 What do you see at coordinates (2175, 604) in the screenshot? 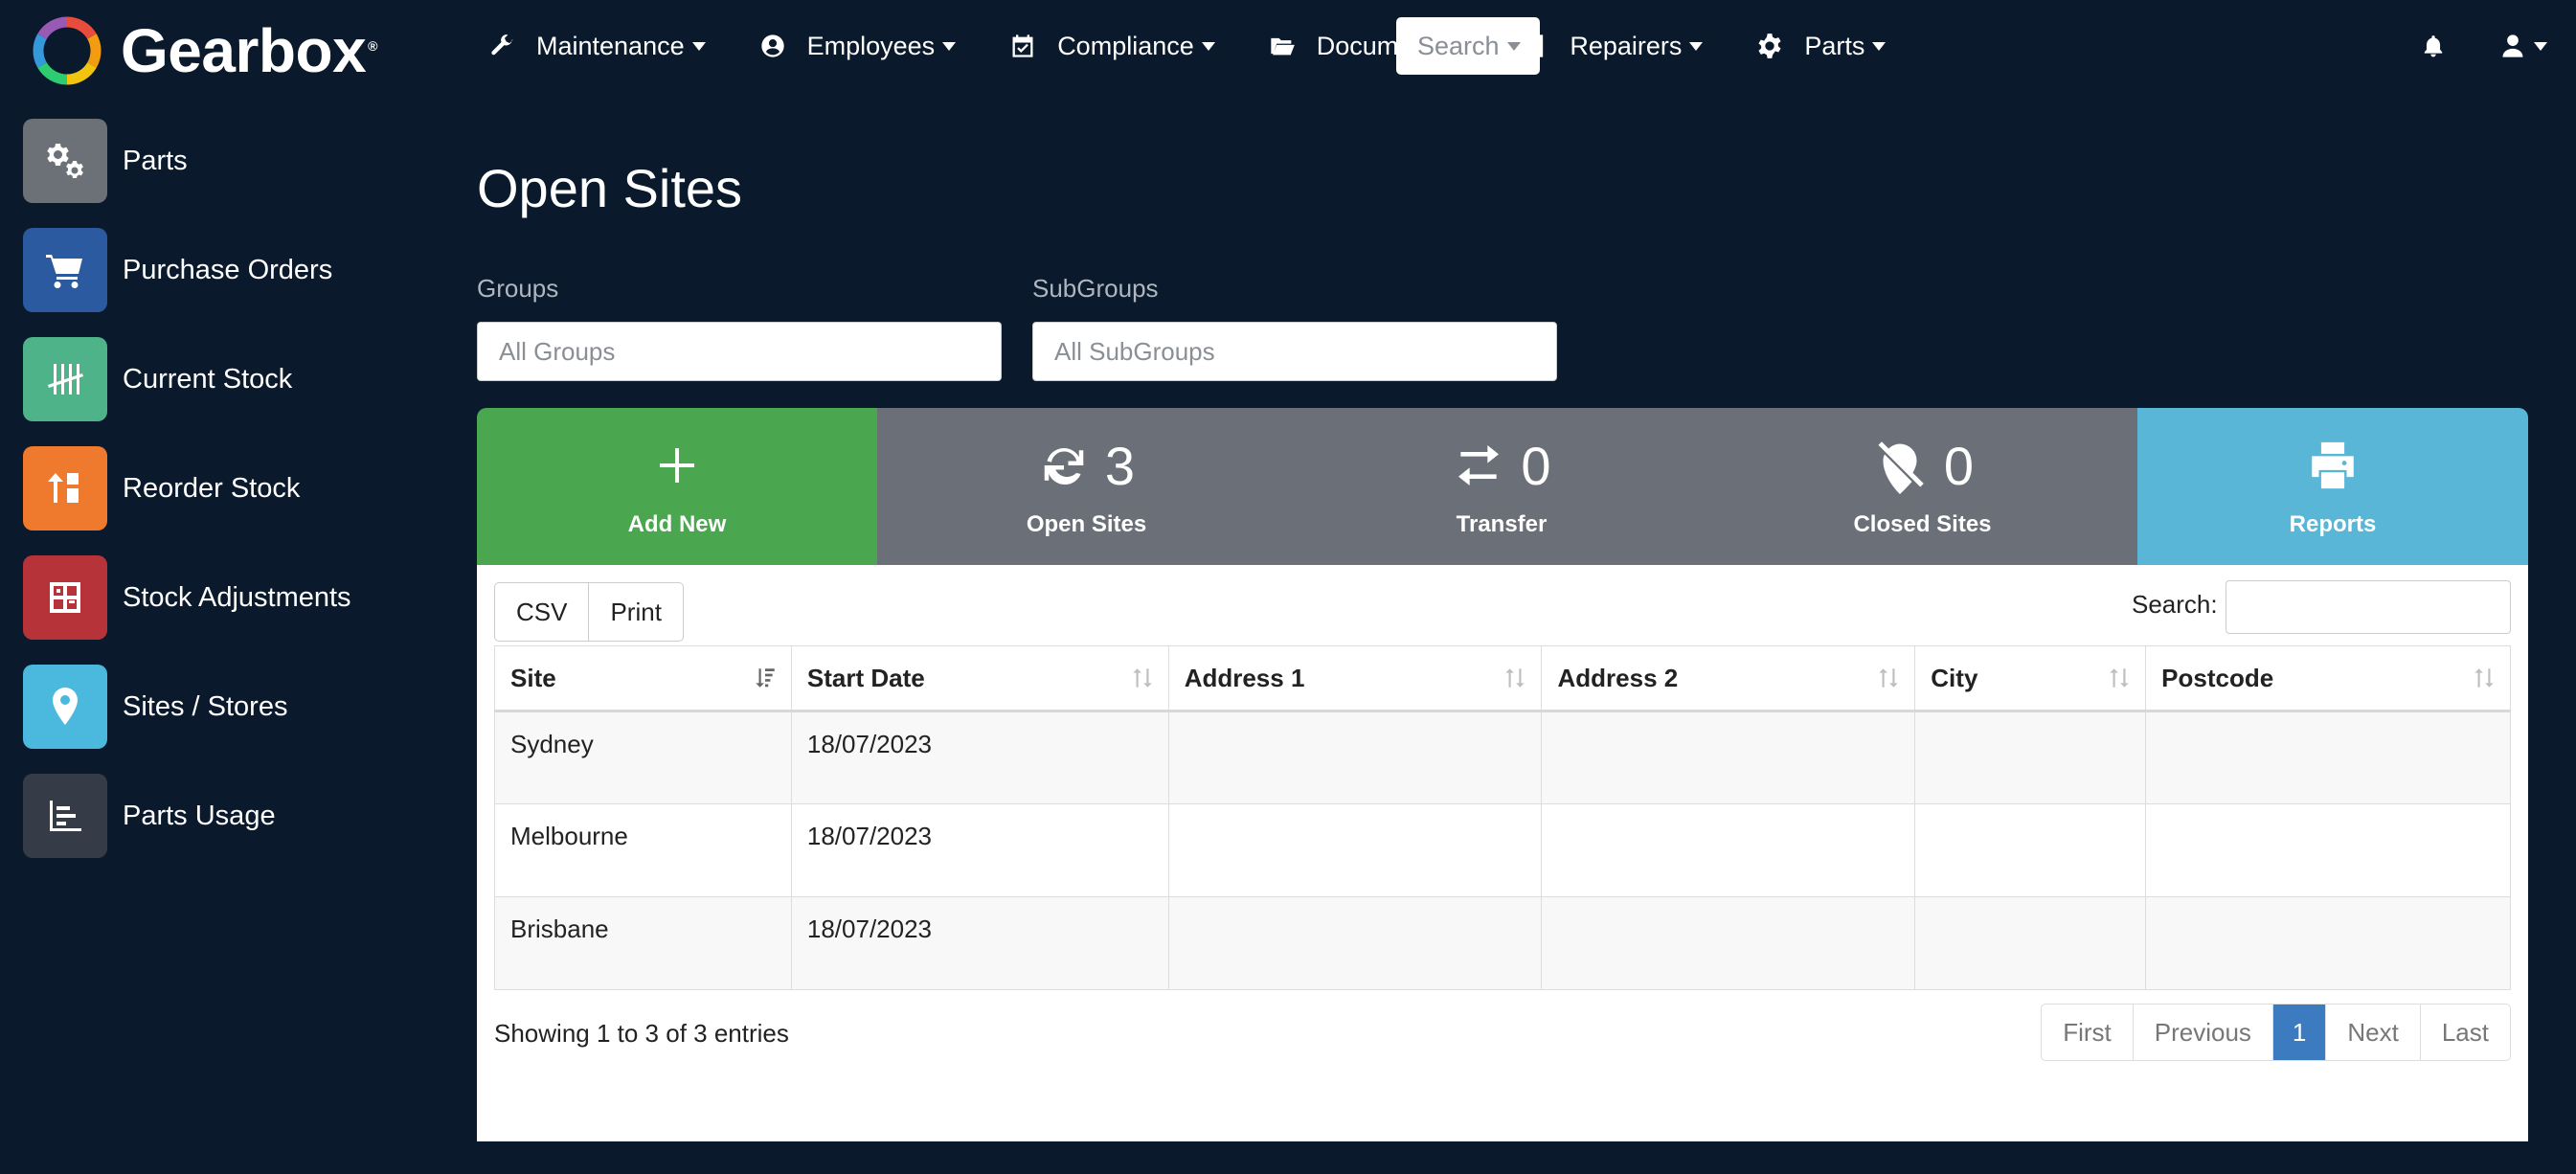
I see `table-search-label: Search:` at bounding box center [2175, 604].